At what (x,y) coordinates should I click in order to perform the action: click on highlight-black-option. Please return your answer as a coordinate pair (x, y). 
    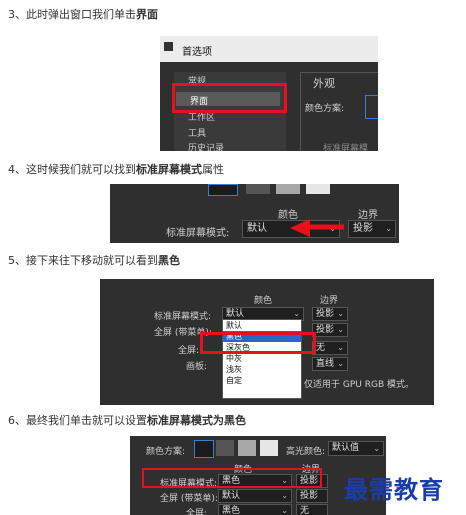
    Looking at the image, I should click on (258, 343).